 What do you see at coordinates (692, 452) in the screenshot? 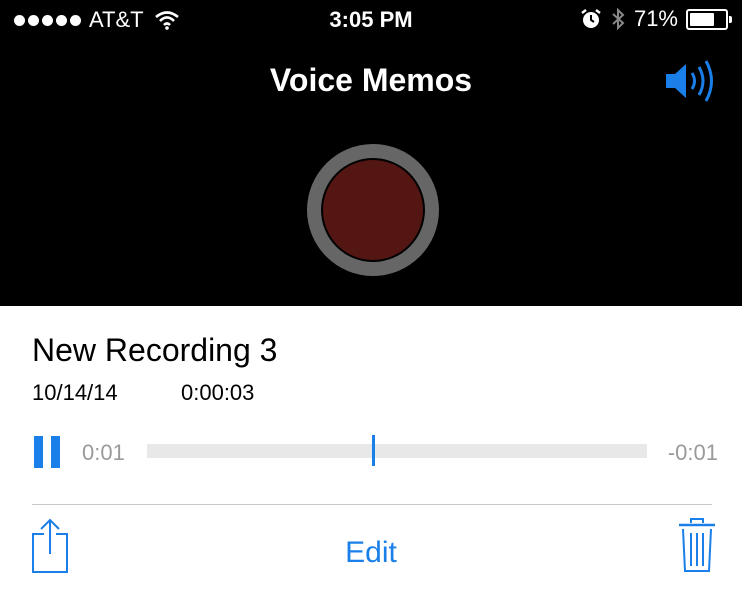
I see `remaining-time: -0:01` at bounding box center [692, 452].